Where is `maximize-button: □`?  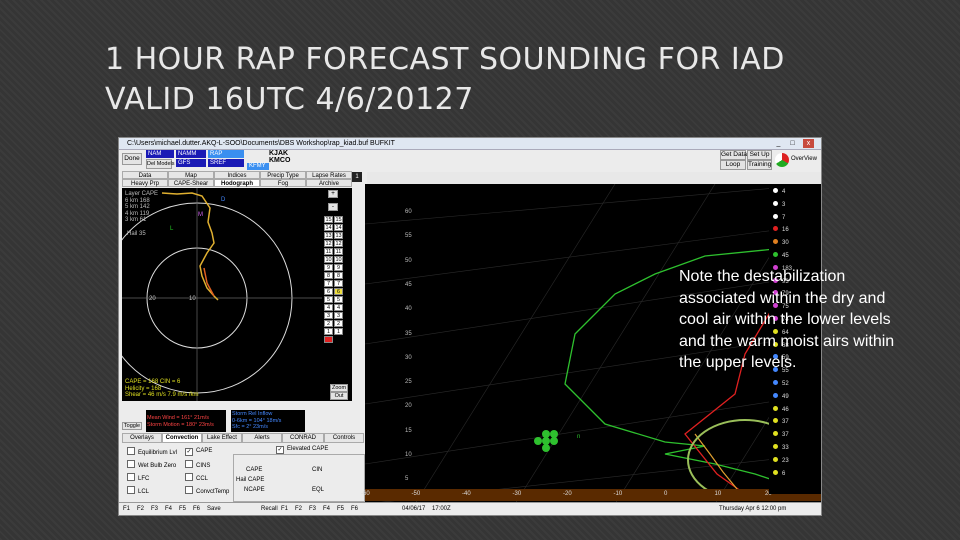
maximize-button: □ is located at coordinates (792, 143).